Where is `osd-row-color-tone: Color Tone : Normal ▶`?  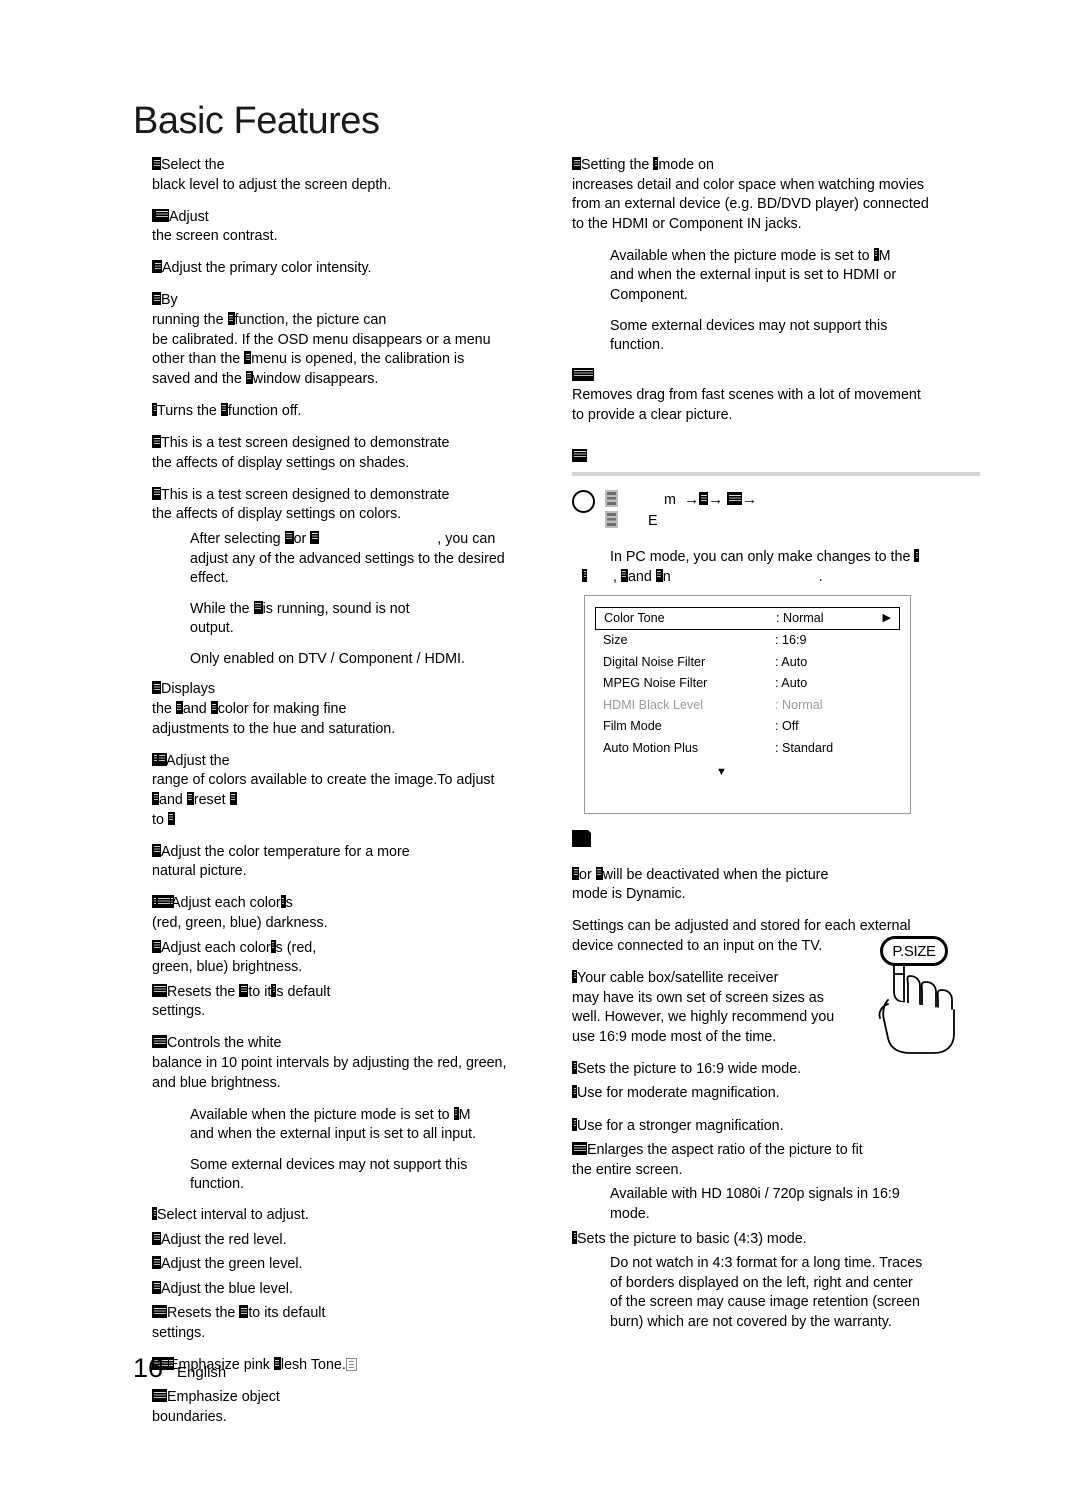
osd-row-color-tone: Color Tone : Normal ▶ is located at coordinates (747, 619).